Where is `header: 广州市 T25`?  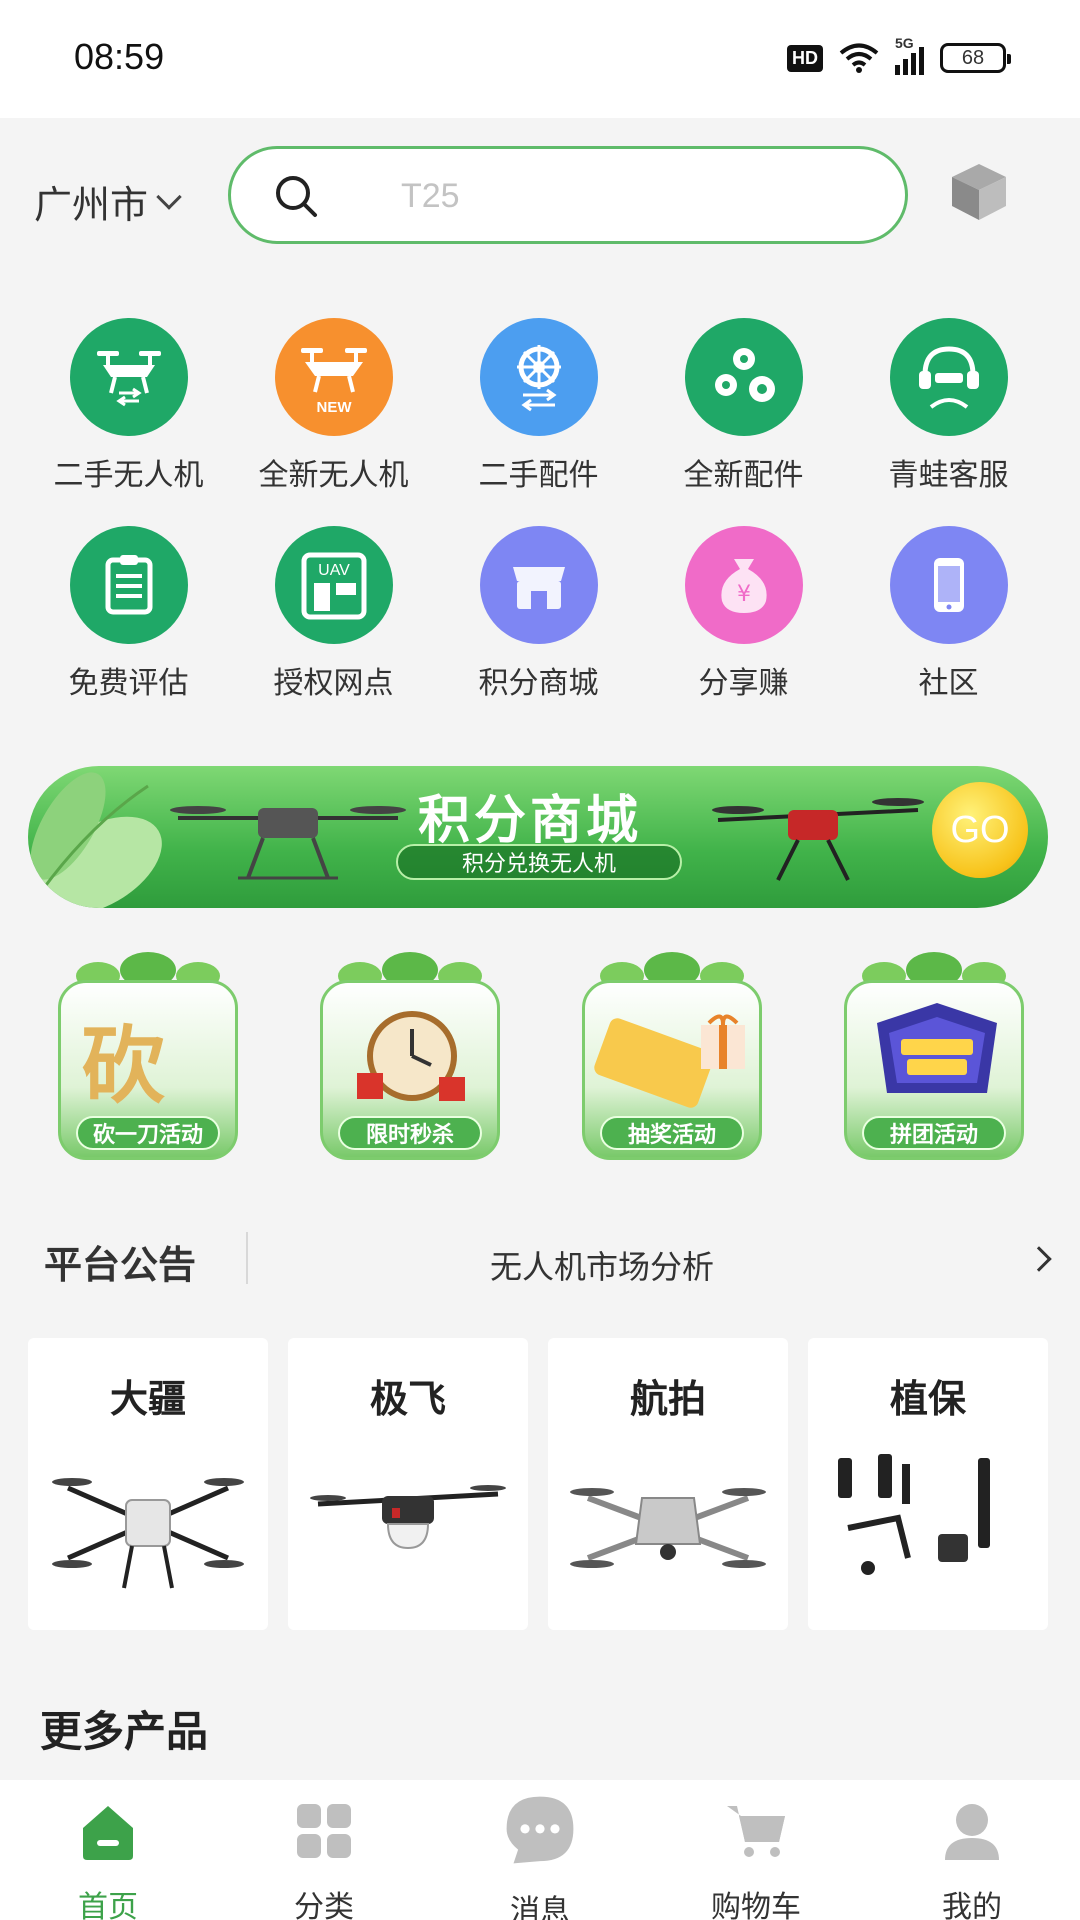 header: 广州市 T25 is located at coordinates (540, 198).